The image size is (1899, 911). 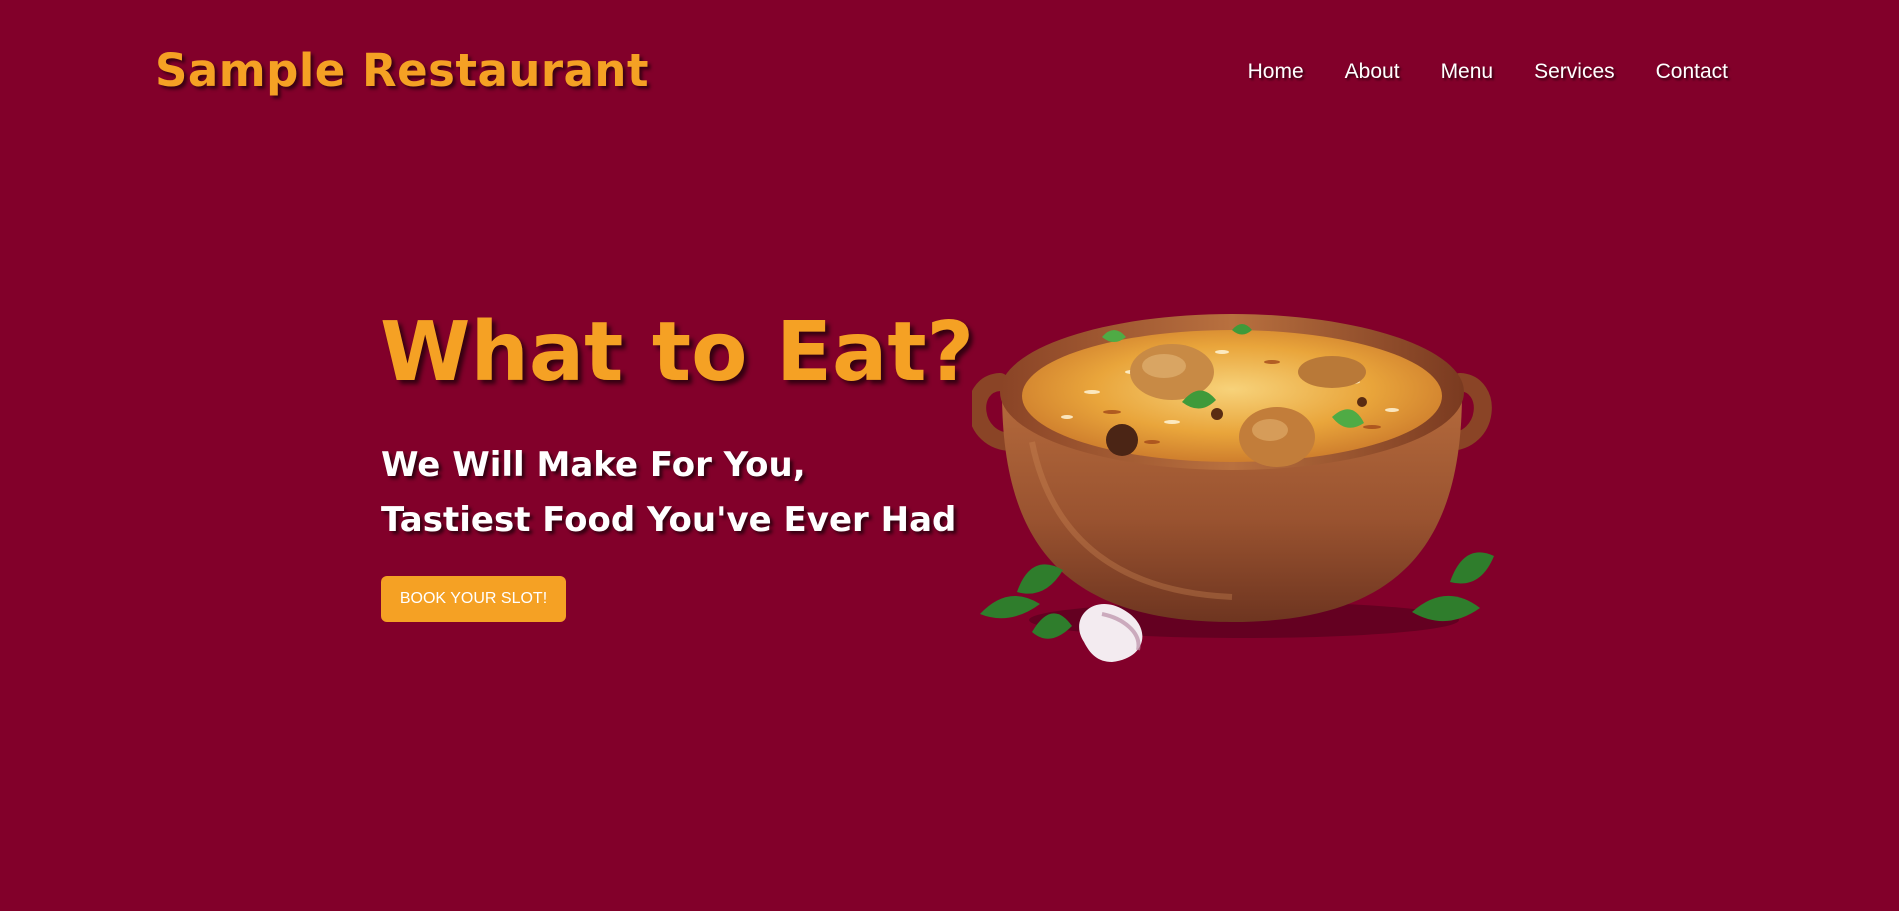 What do you see at coordinates (1276, 72) in the screenshot?
I see `nav-home: Home` at bounding box center [1276, 72].